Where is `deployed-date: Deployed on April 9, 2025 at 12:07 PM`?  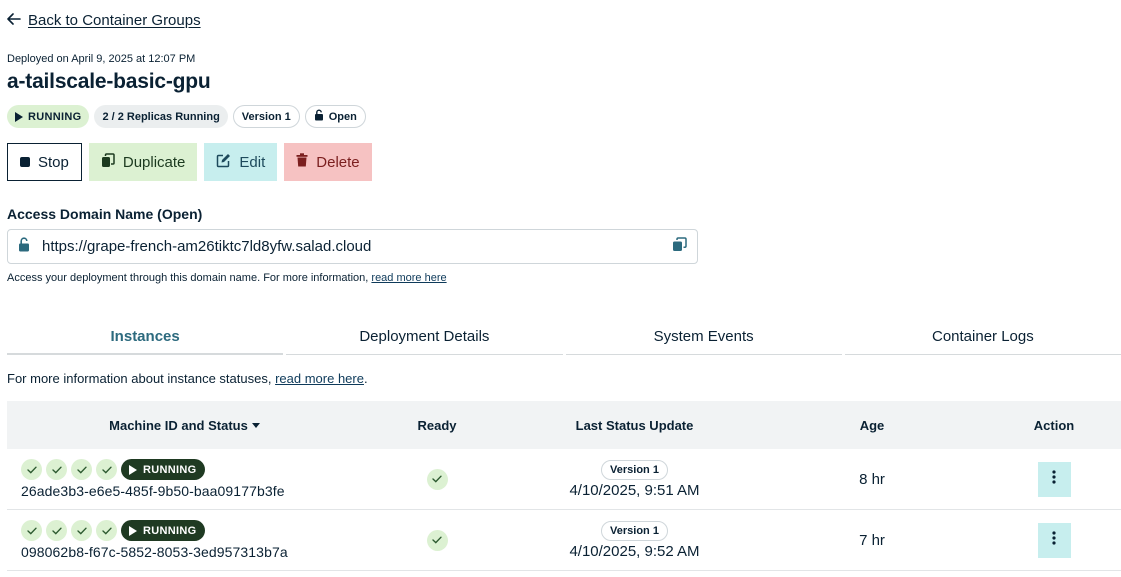 deployed-date: Deployed on April 9, 2025 at 12:07 PM is located at coordinates (101, 59).